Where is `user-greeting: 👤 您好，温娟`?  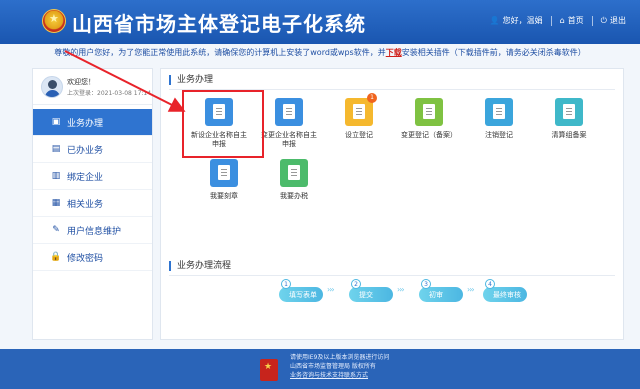 user-greeting: 👤 您好，温娟 is located at coordinates (516, 20).